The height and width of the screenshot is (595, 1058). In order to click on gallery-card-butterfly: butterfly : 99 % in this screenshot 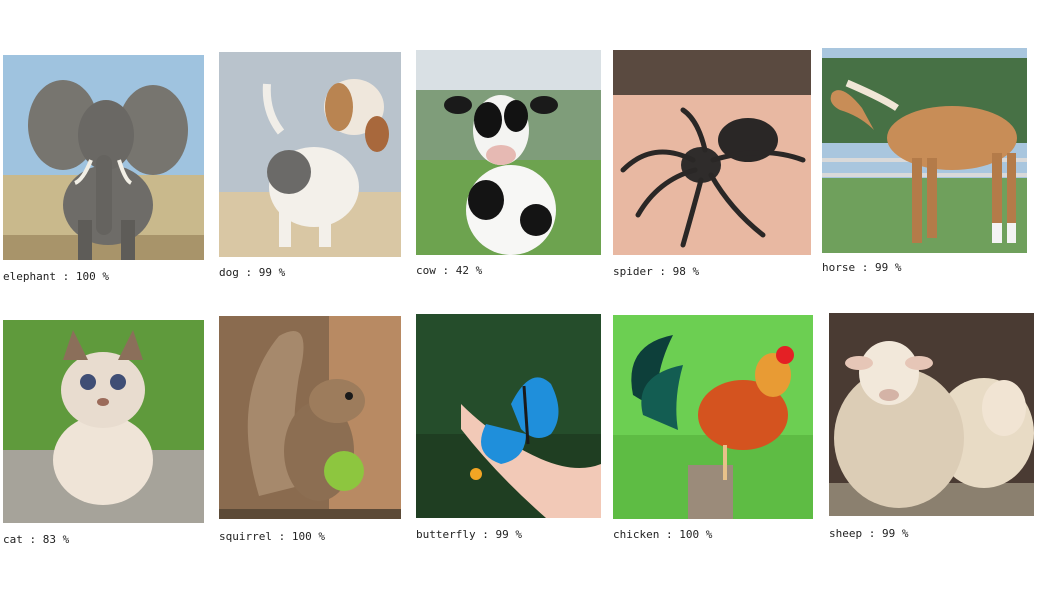, I will do `click(508, 429)`.